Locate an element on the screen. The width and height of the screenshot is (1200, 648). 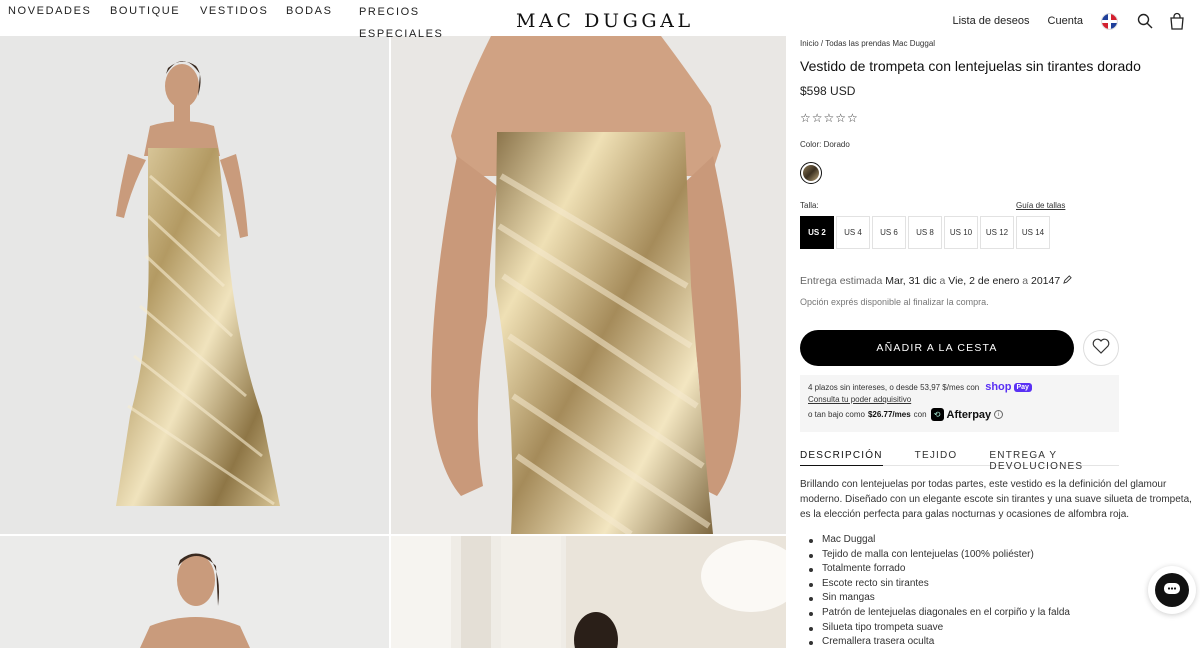
flag-icon is located at coordinates (1109, 21).